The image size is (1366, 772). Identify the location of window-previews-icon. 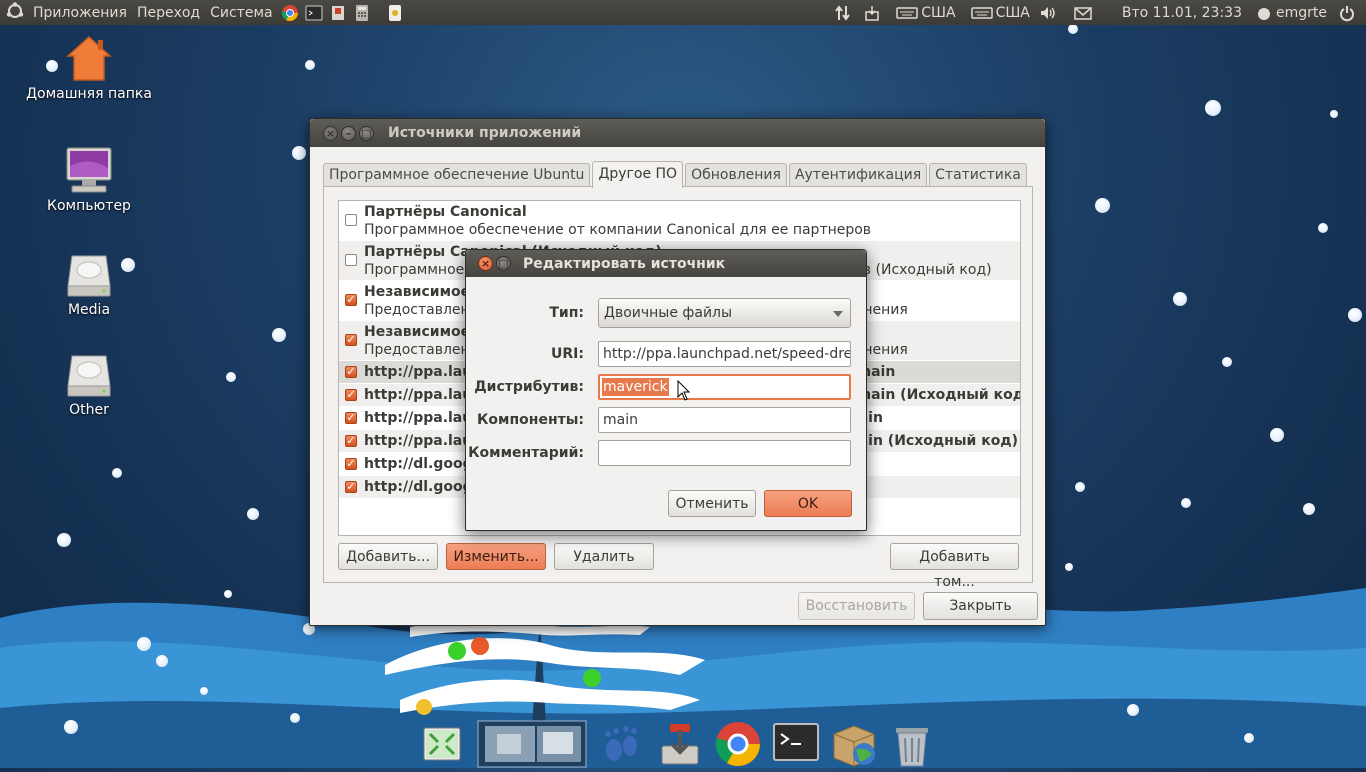
(532, 744).